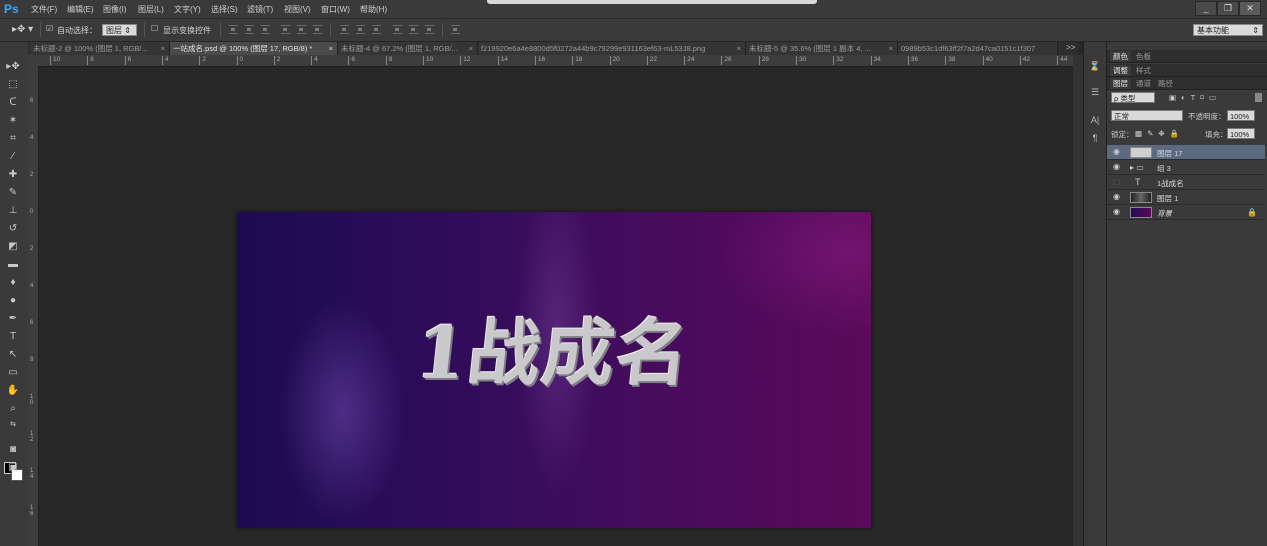 This screenshot has height=546, width=1267. I want to click on lasso-tool-icon: ᑕ, so click(13, 103).